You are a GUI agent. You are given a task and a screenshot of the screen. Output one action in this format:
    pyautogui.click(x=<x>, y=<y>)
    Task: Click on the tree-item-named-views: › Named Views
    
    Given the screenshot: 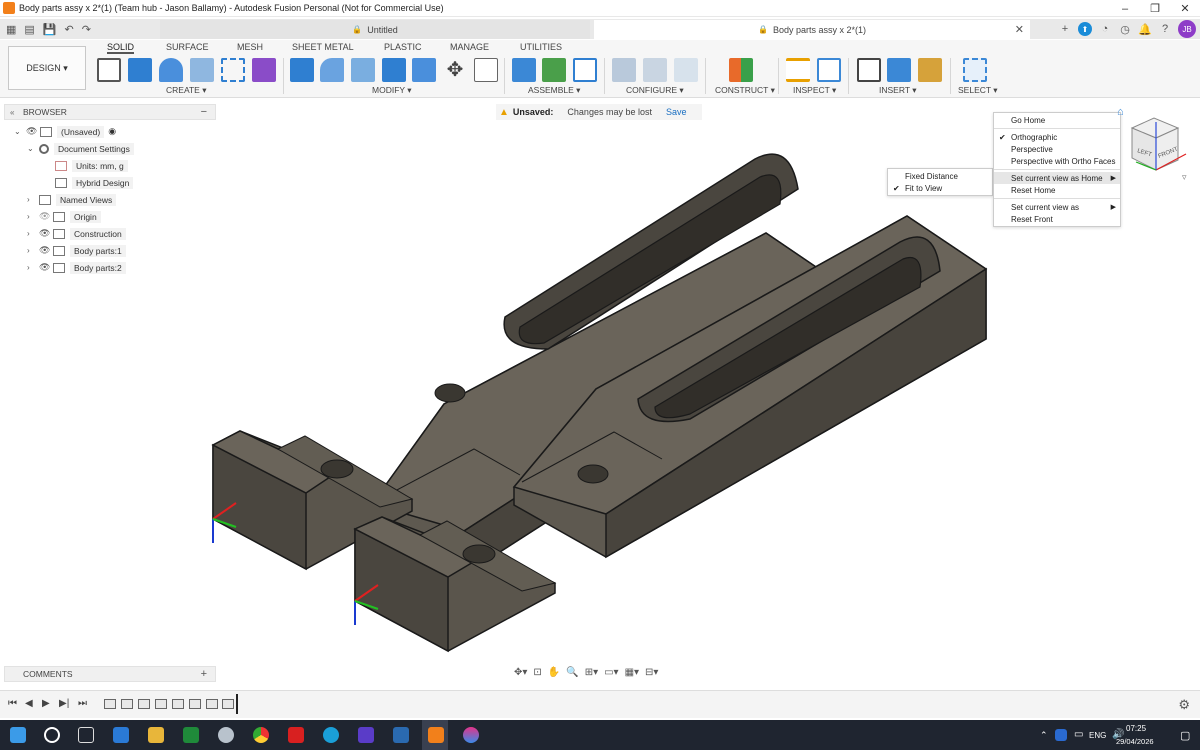 What is the action you would take?
    pyautogui.click(x=72, y=199)
    